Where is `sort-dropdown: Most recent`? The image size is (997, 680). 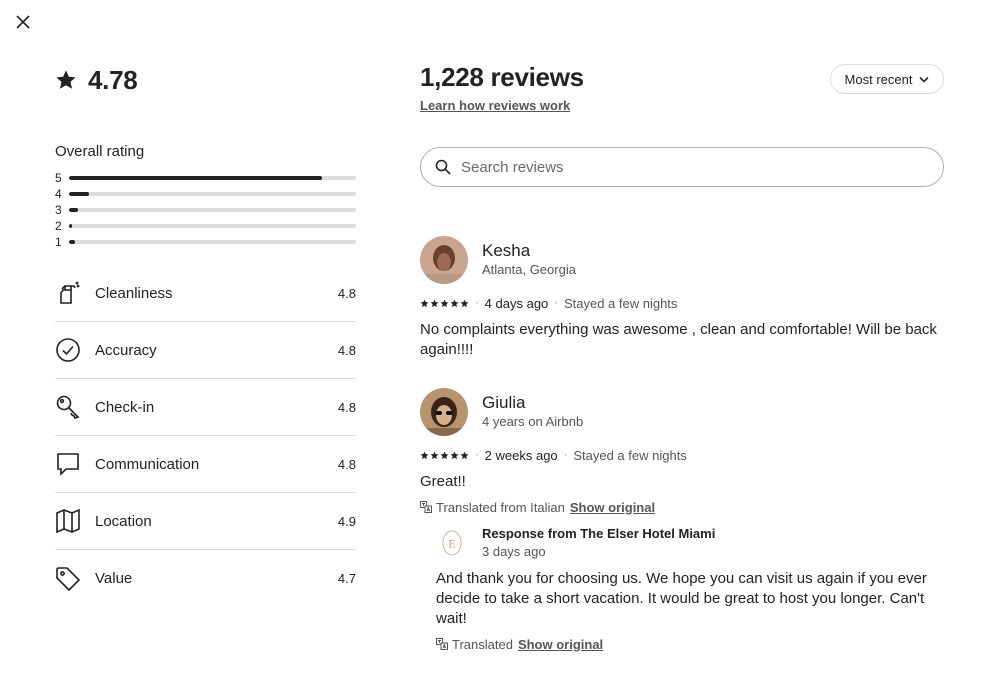
sort-dropdown: Most recent is located at coordinates (887, 79).